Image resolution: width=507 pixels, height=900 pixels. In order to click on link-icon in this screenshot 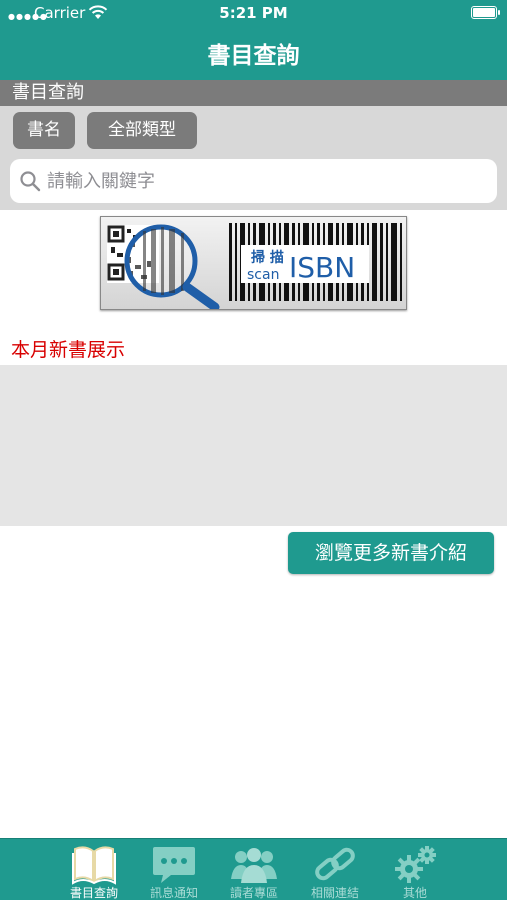, I will do `click(335, 864)`.